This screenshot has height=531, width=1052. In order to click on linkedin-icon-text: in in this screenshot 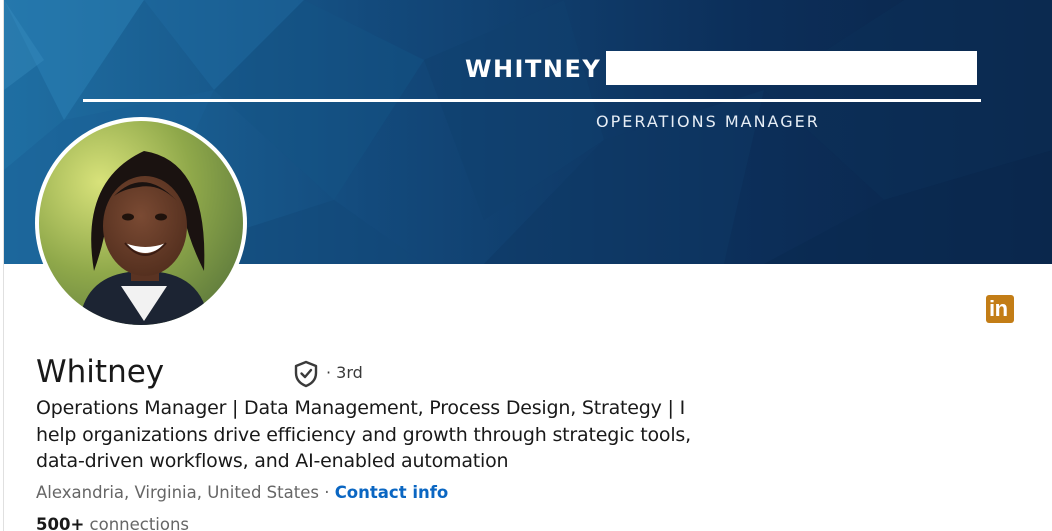, I will do `click(998, 308)`.